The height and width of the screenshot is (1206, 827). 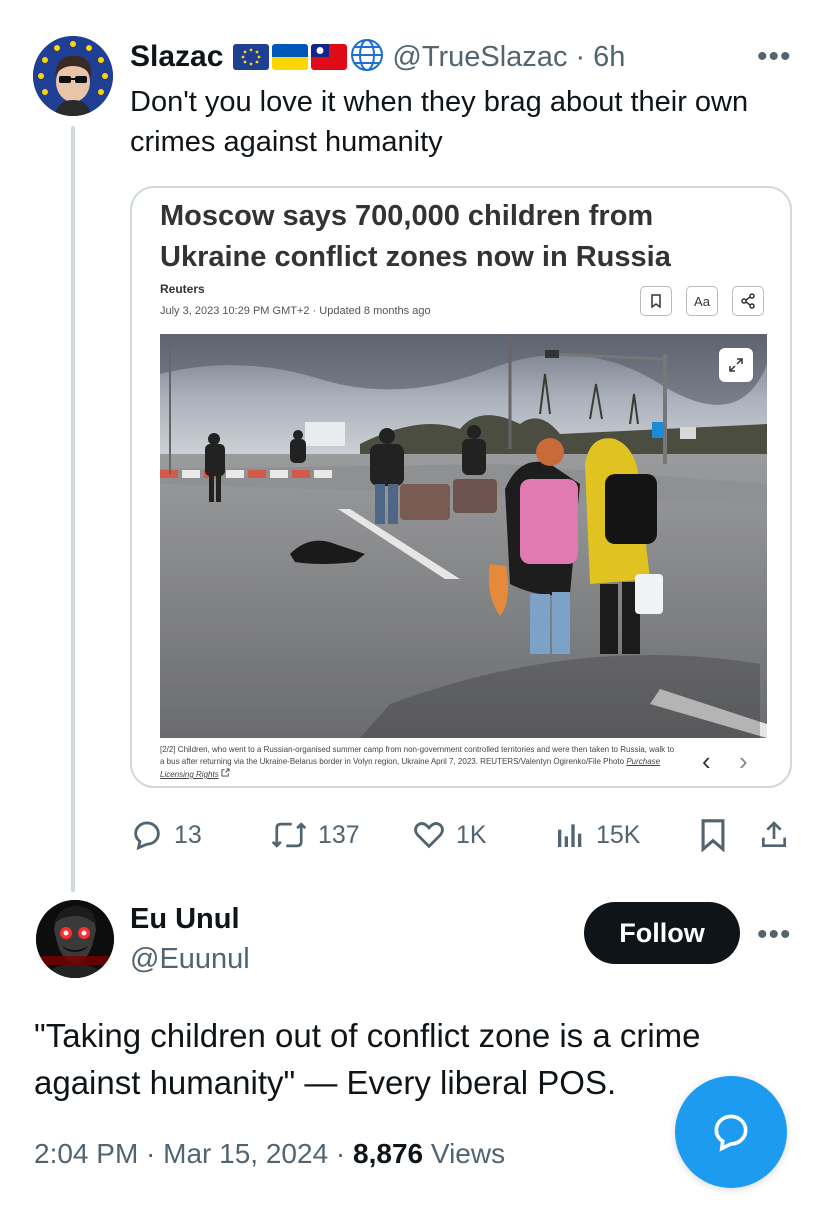 I want to click on thread-line, so click(x=73, y=509).